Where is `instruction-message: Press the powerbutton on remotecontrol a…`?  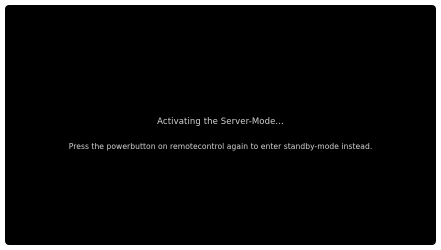 instruction-message: Press the powerbutton on remotecontrol a… is located at coordinates (220, 146).